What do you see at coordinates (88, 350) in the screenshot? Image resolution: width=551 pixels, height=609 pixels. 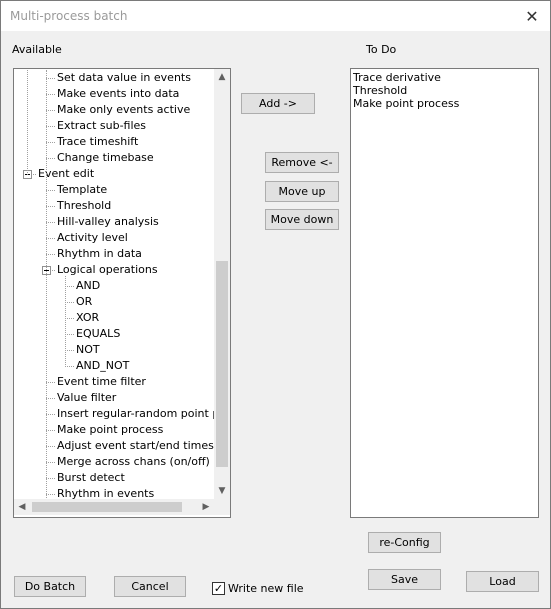 I see `tree-item: NOT` at bounding box center [88, 350].